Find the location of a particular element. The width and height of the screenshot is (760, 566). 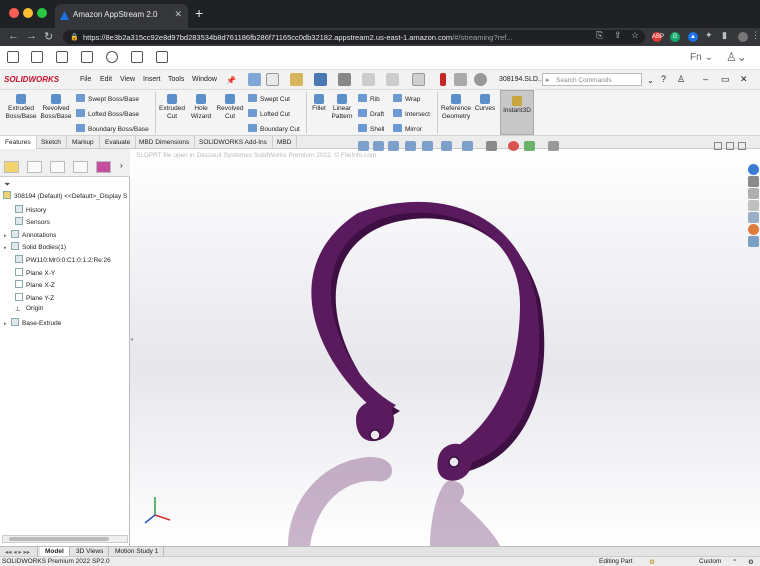

tree-item-plane-xy: Plane X-Y is located at coordinates (35, 273).